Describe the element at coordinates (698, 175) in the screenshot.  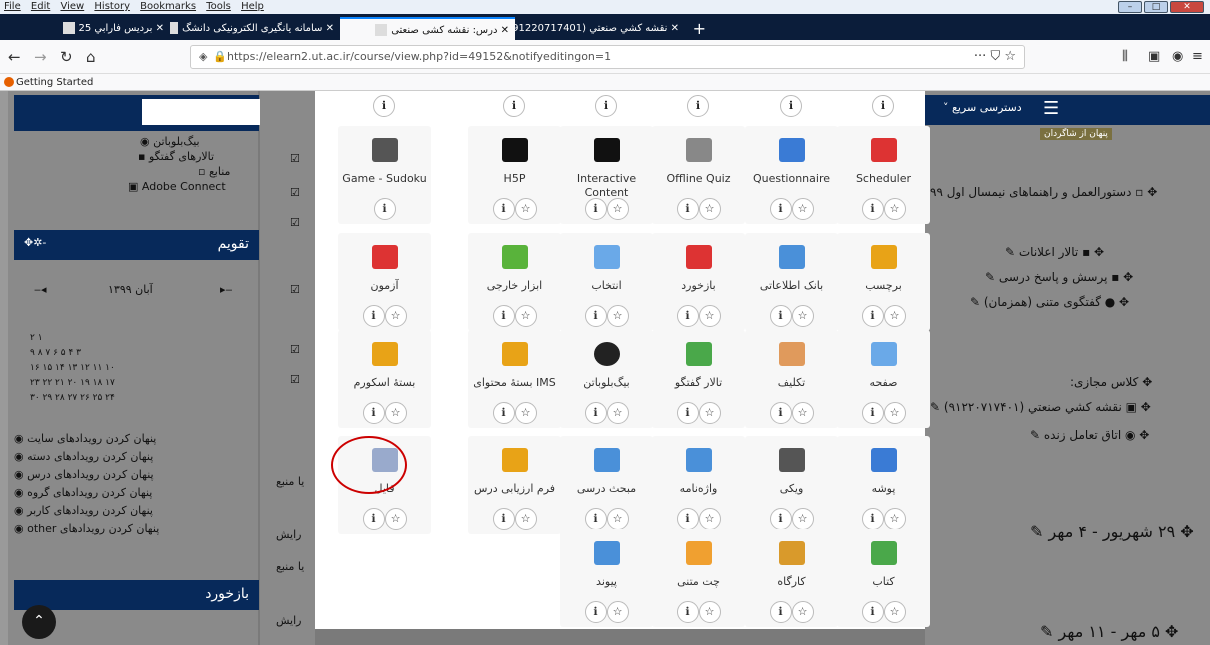
I see `activity-offline-quiz: Offline Quiz ℹ ☆` at that location.